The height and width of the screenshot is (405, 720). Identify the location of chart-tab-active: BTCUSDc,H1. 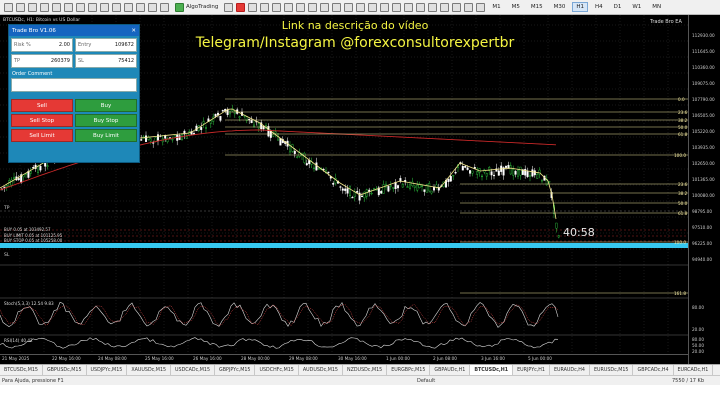
(492, 370).